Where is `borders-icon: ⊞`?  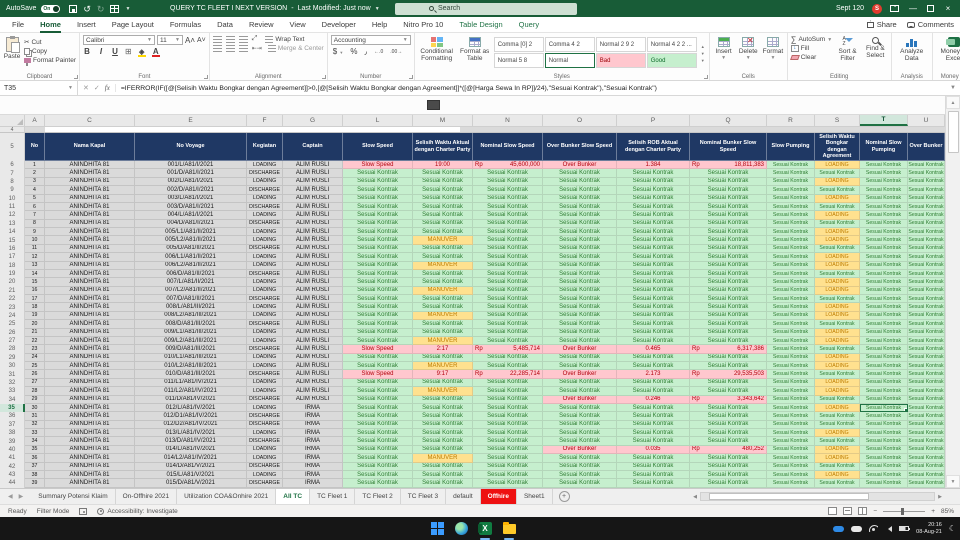
borders-icon: ⊞ is located at coordinates (128, 51).